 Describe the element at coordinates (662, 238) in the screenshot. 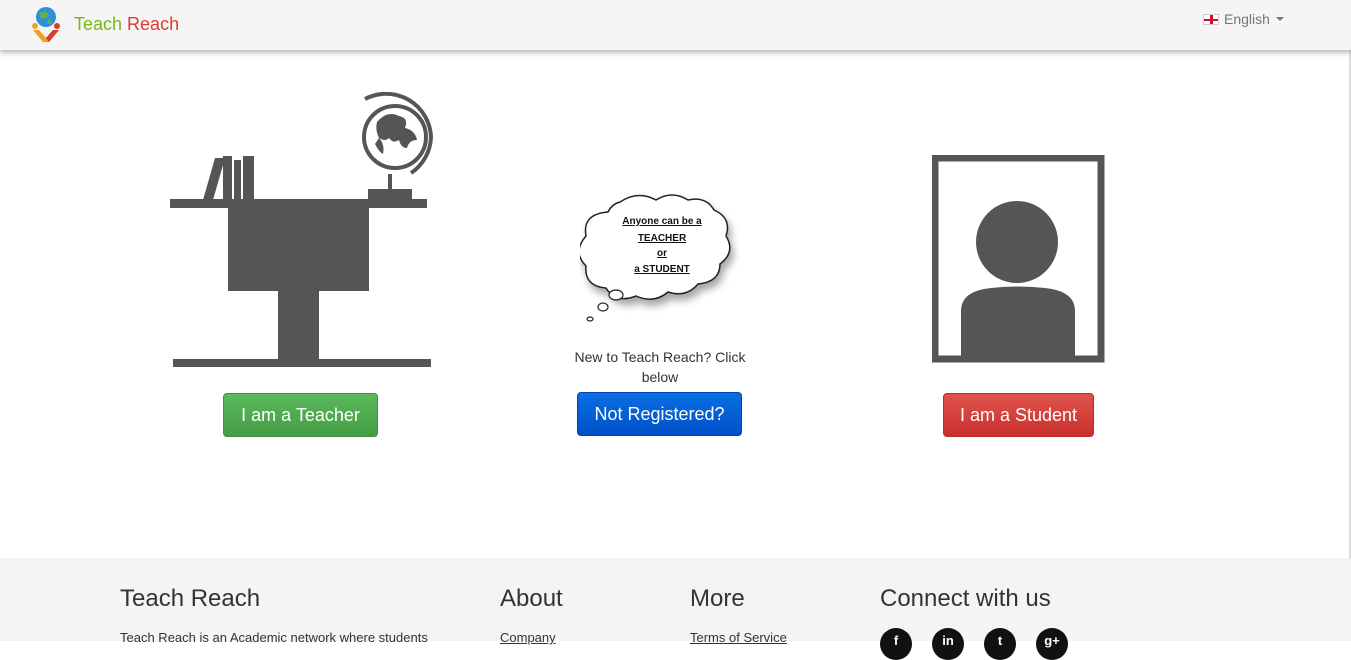

I see `bubble-line-2: TEACHER` at that location.